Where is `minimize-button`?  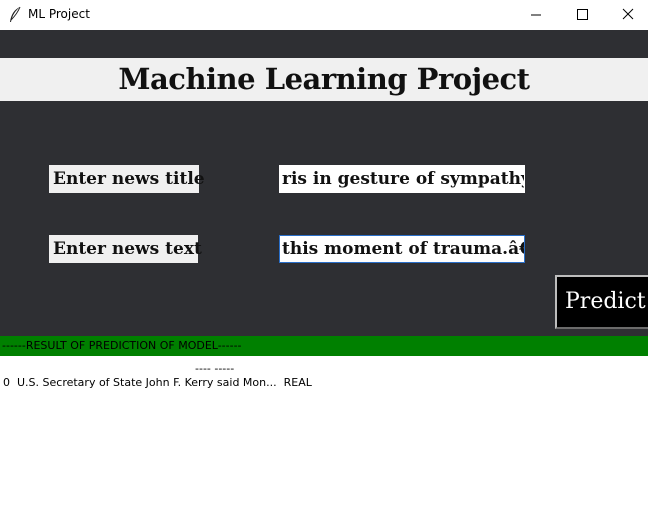 minimize-button is located at coordinates (536, 15).